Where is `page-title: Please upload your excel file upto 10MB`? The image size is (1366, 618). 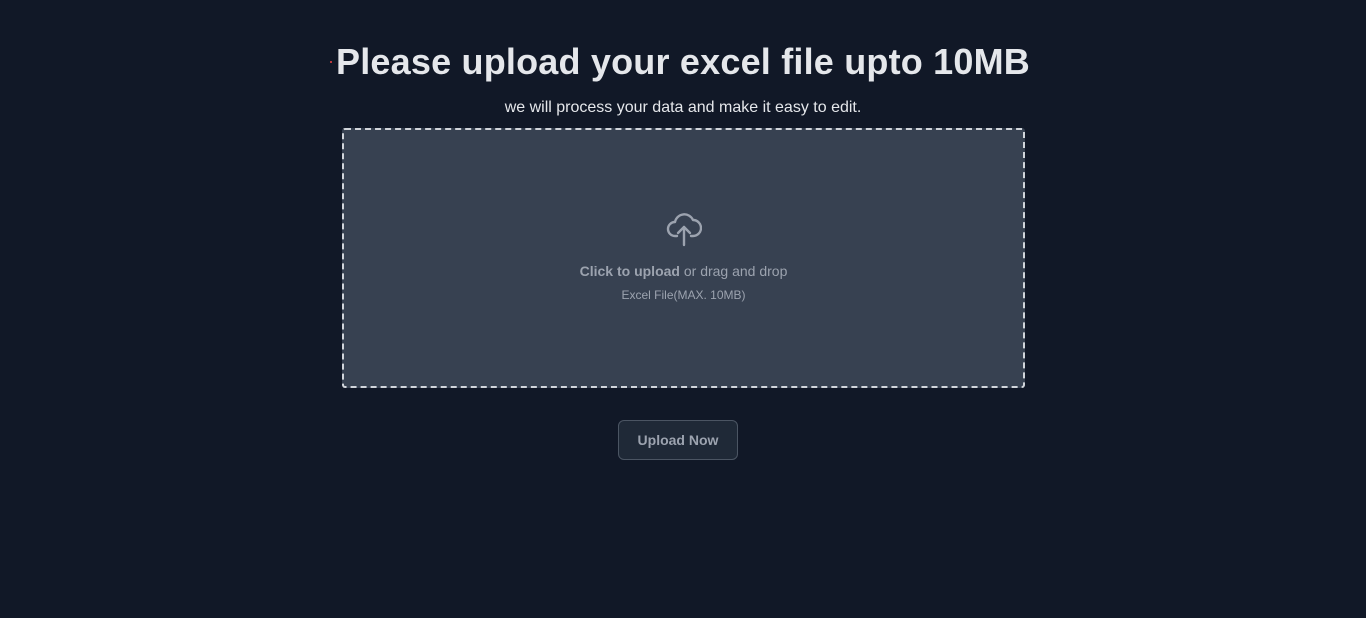 page-title: Please upload your excel file upto 10MB is located at coordinates (683, 61).